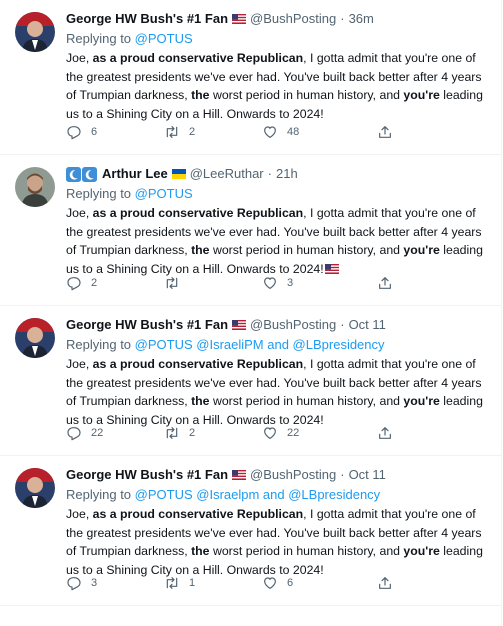 This screenshot has height=626, width=503. Describe the element at coordinates (213, 583) in the screenshot. I see `retweet-button: 1` at that location.